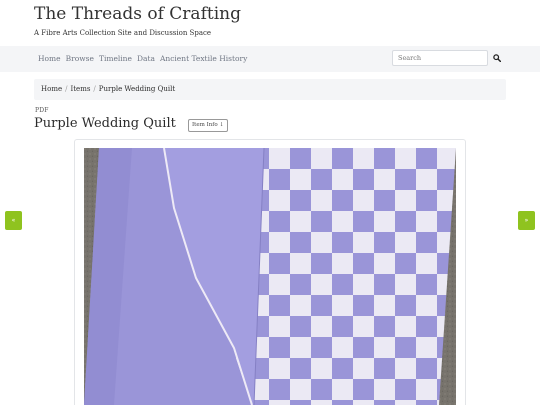 The height and width of the screenshot is (405, 540). Describe the element at coordinates (80, 58) in the screenshot. I see `nav-item-browse: Browse` at that location.